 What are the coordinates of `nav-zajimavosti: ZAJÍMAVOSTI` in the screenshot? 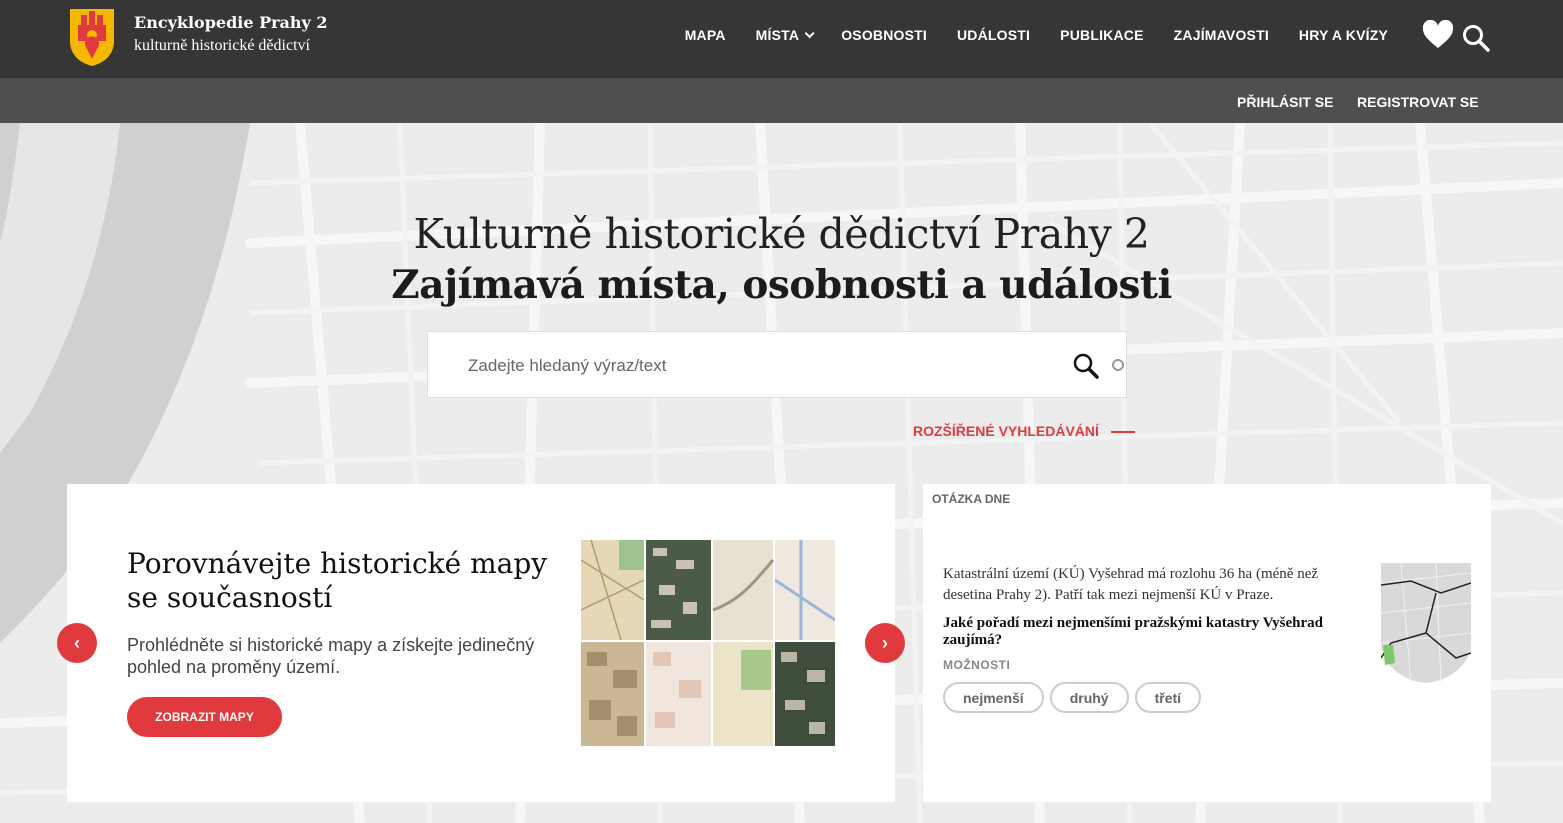 It's located at (1221, 35).